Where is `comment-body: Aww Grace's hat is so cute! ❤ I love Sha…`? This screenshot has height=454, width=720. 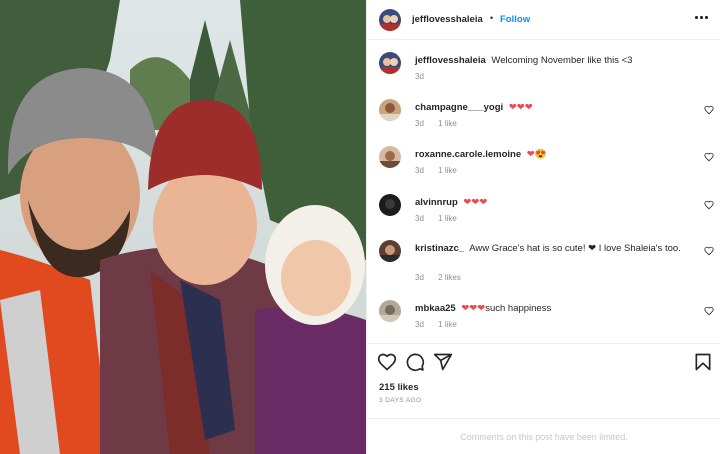 comment-body: Aww Grace's hat is so cute! ❤ I love Sha… is located at coordinates (575, 248).